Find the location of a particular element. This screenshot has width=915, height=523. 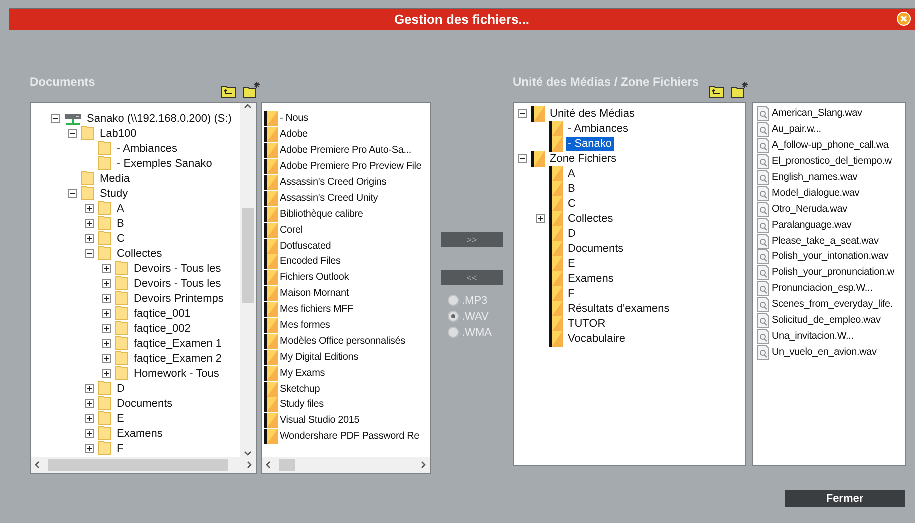

tree-item: Devoirs - Tous les is located at coordinates (178, 283).